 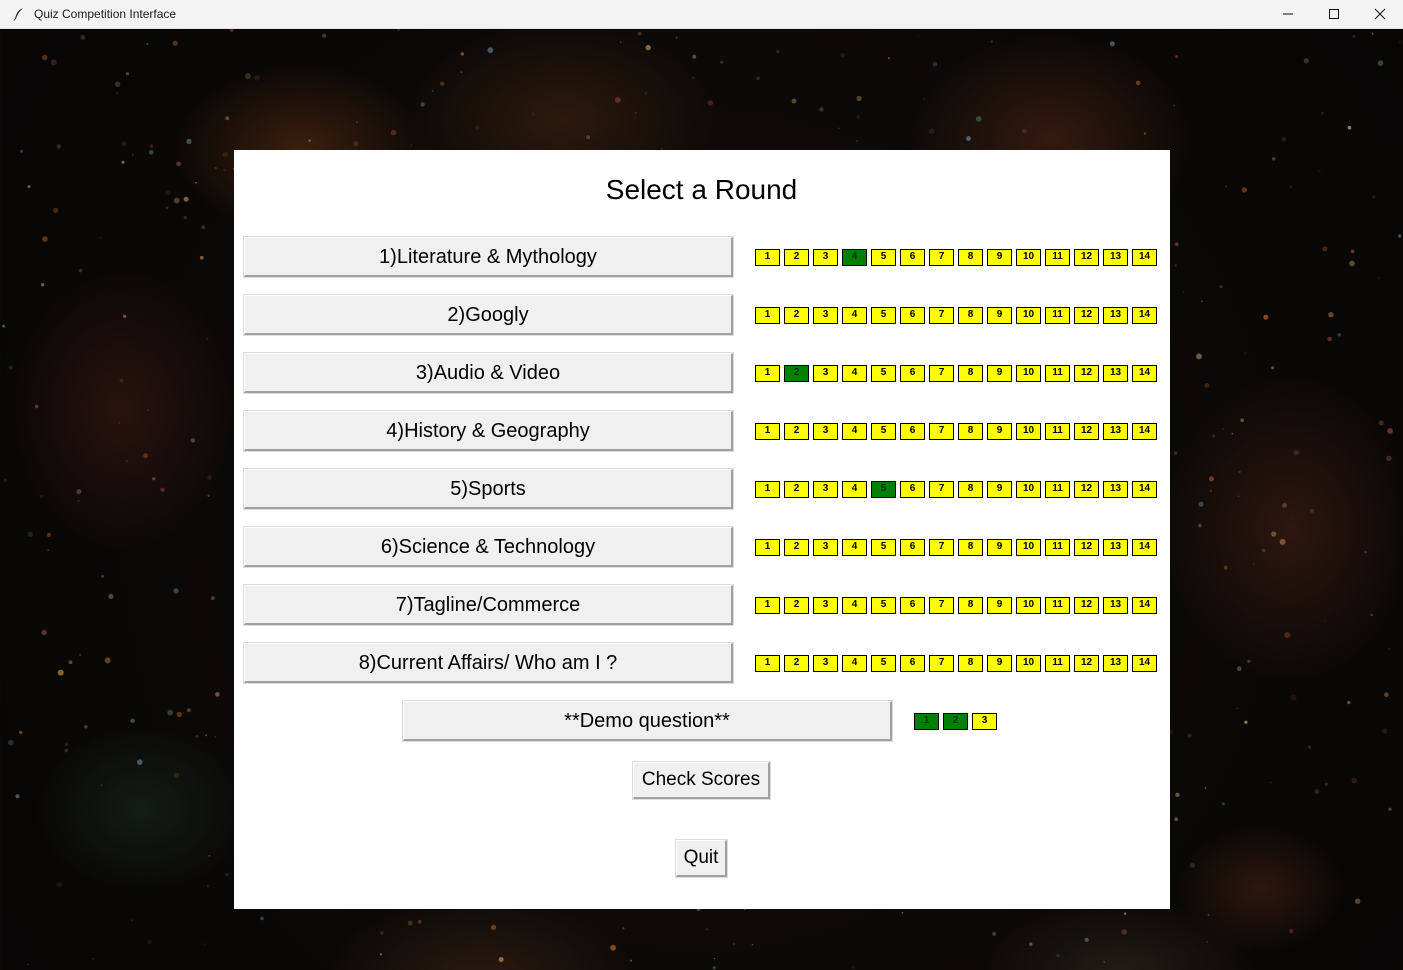 What do you see at coordinates (488, 257) in the screenshot?
I see `round-button-1: 1)Literature & Mythology` at bounding box center [488, 257].